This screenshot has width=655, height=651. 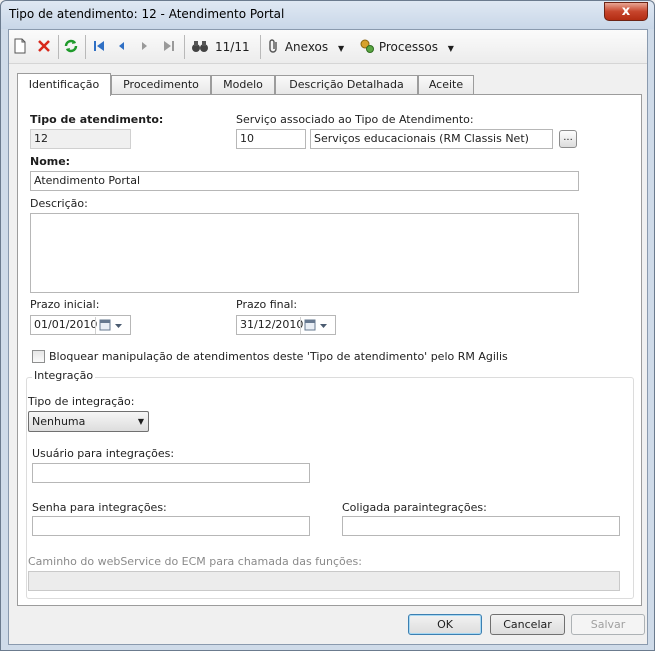 I want to click on previous-record-icon, so click(x=121, y=46).